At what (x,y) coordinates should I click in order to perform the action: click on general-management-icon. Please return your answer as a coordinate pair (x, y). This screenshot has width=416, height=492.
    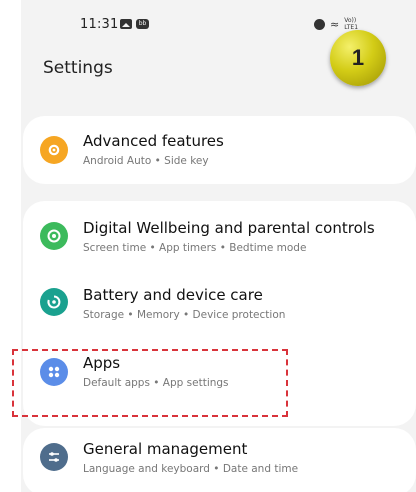
    Looking at the image, I should click on (54, 457).